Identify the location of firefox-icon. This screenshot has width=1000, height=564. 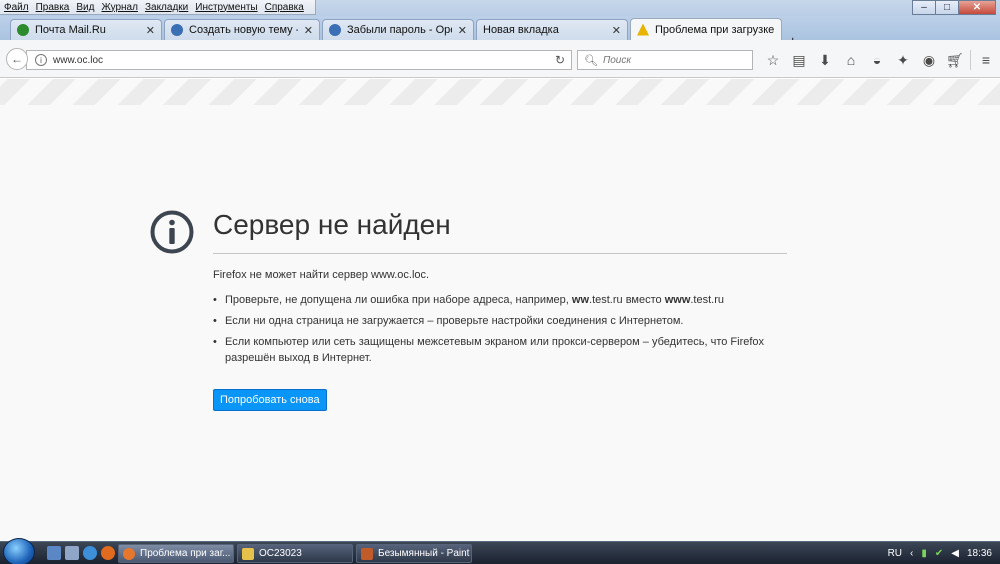
(129, 553).